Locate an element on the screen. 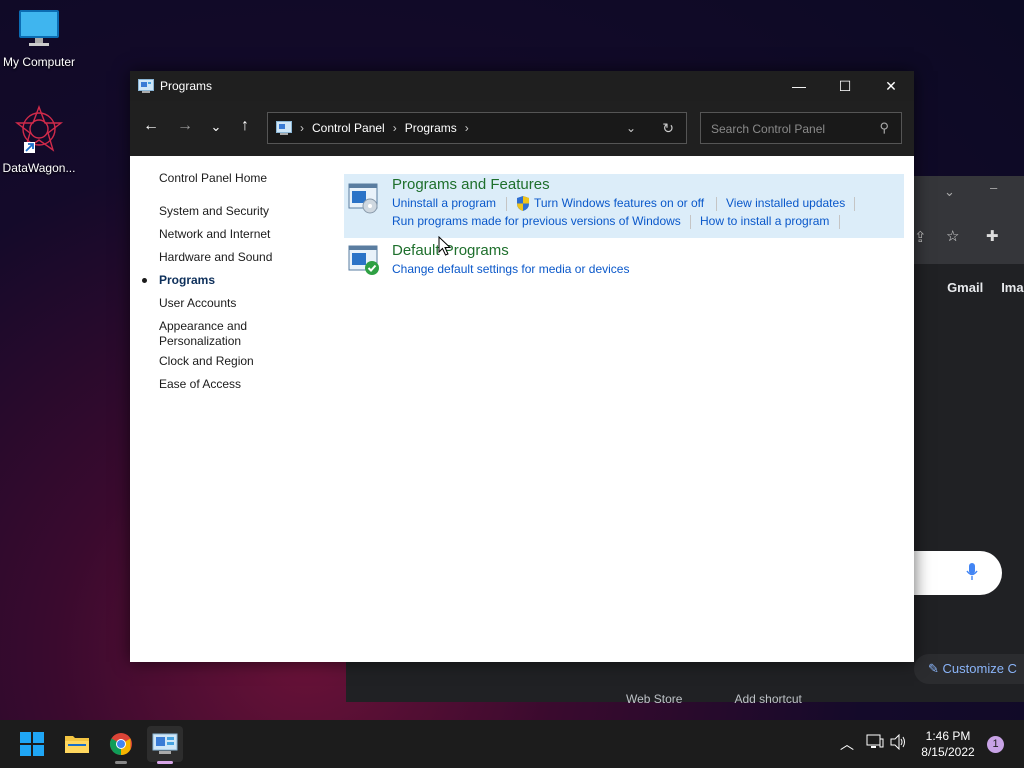  file-explorer-button is located at coordinates (77, 744).